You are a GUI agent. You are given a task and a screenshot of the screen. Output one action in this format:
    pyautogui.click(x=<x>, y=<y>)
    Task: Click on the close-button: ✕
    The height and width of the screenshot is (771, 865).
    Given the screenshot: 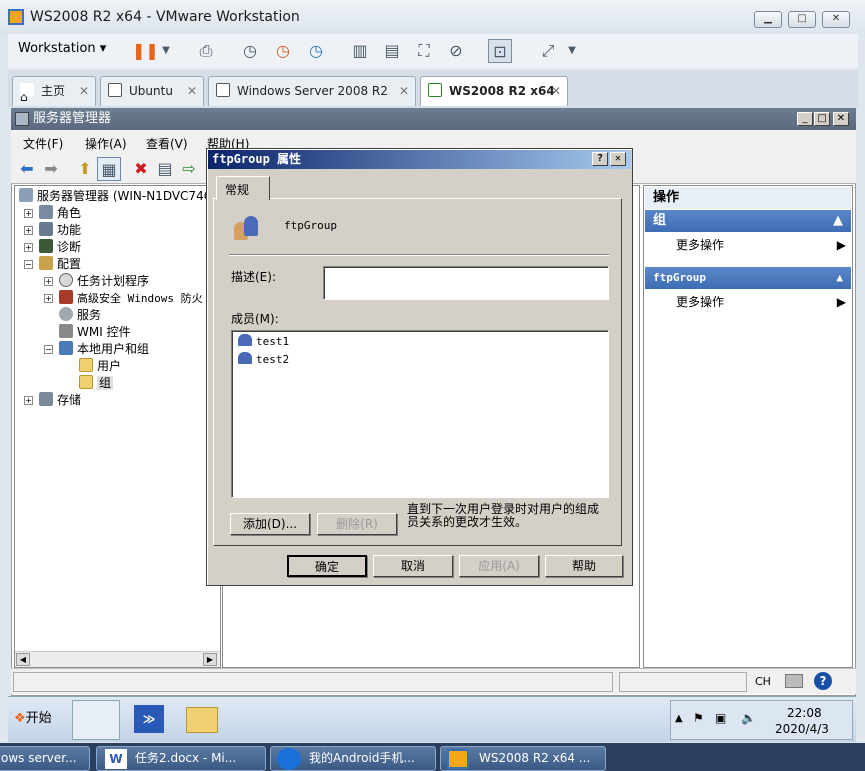 What is the action you would take?
    pyautogui.click(x=836, y=19)
    